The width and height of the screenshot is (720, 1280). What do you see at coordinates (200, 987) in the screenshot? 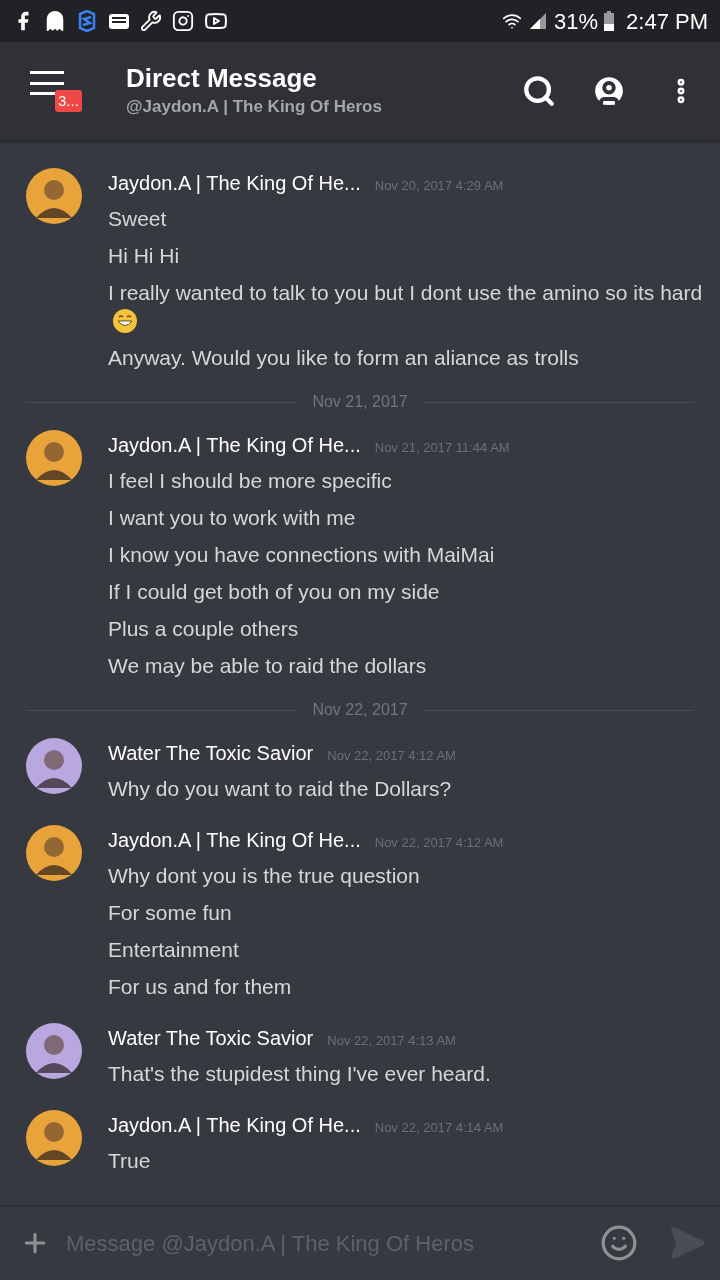
I see `message-text: For us and for them` at bounding box center [200, 987].